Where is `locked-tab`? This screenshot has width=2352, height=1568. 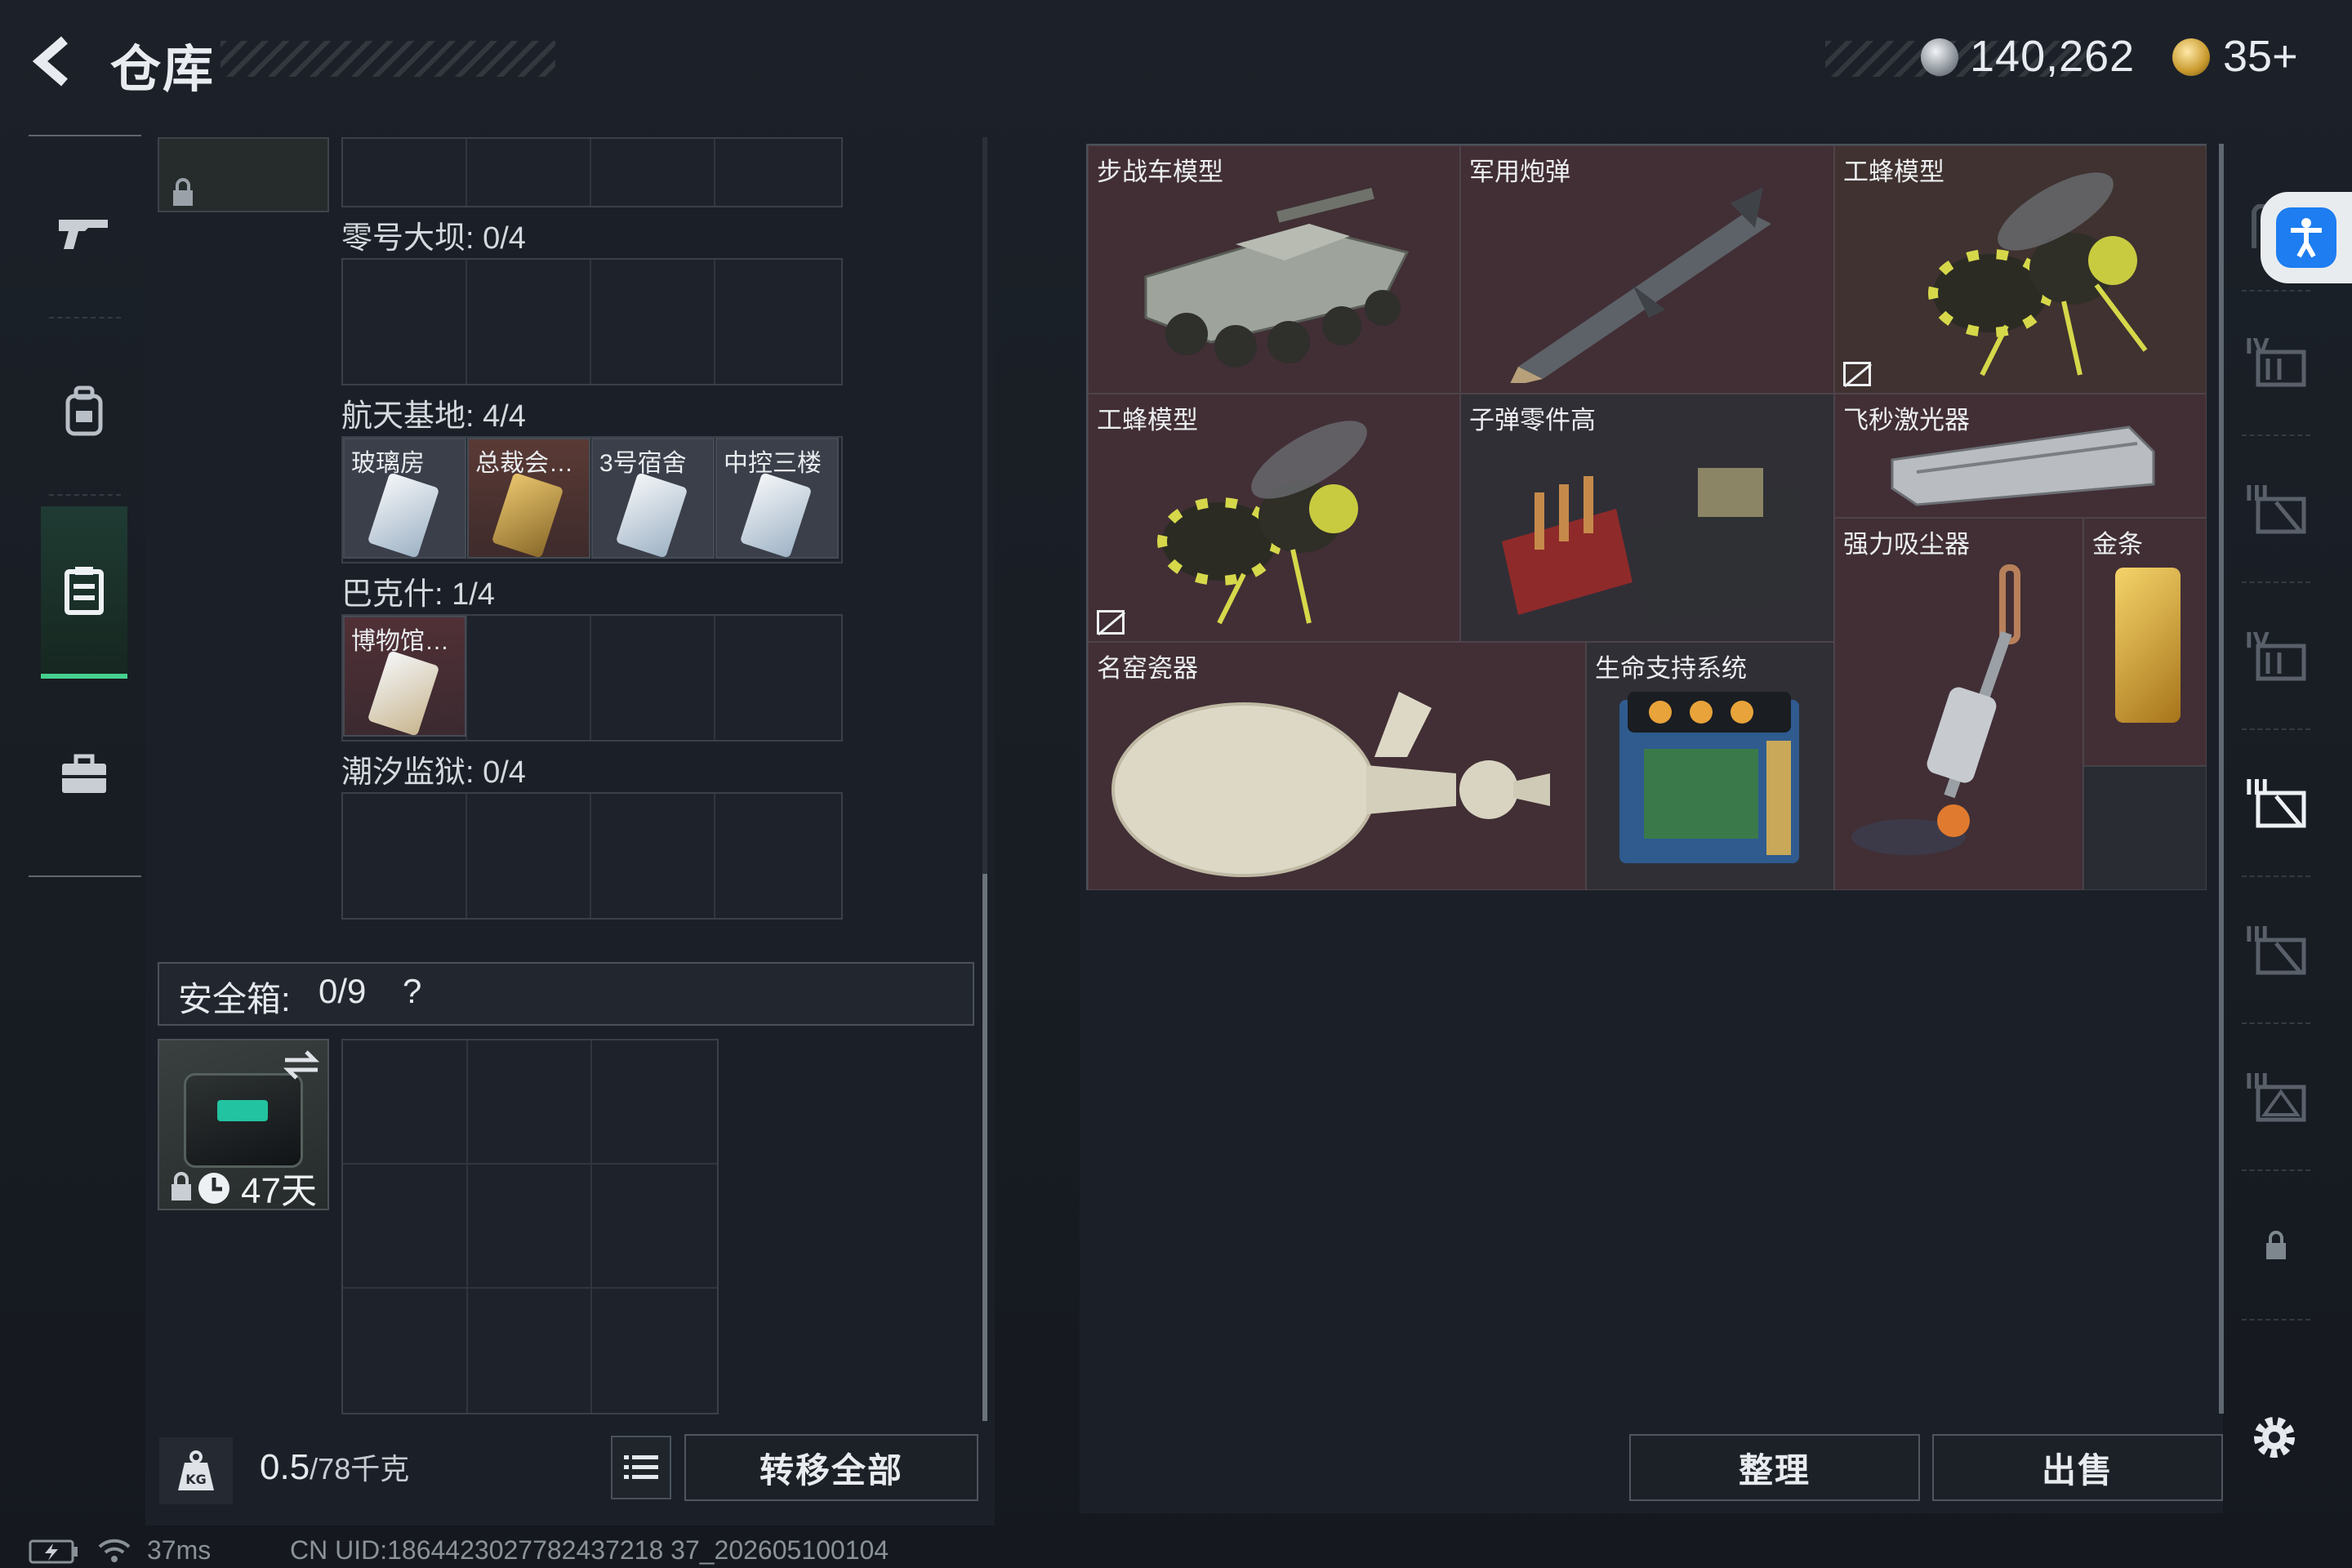
locked-tab is located at coordinates (2276, 1245).